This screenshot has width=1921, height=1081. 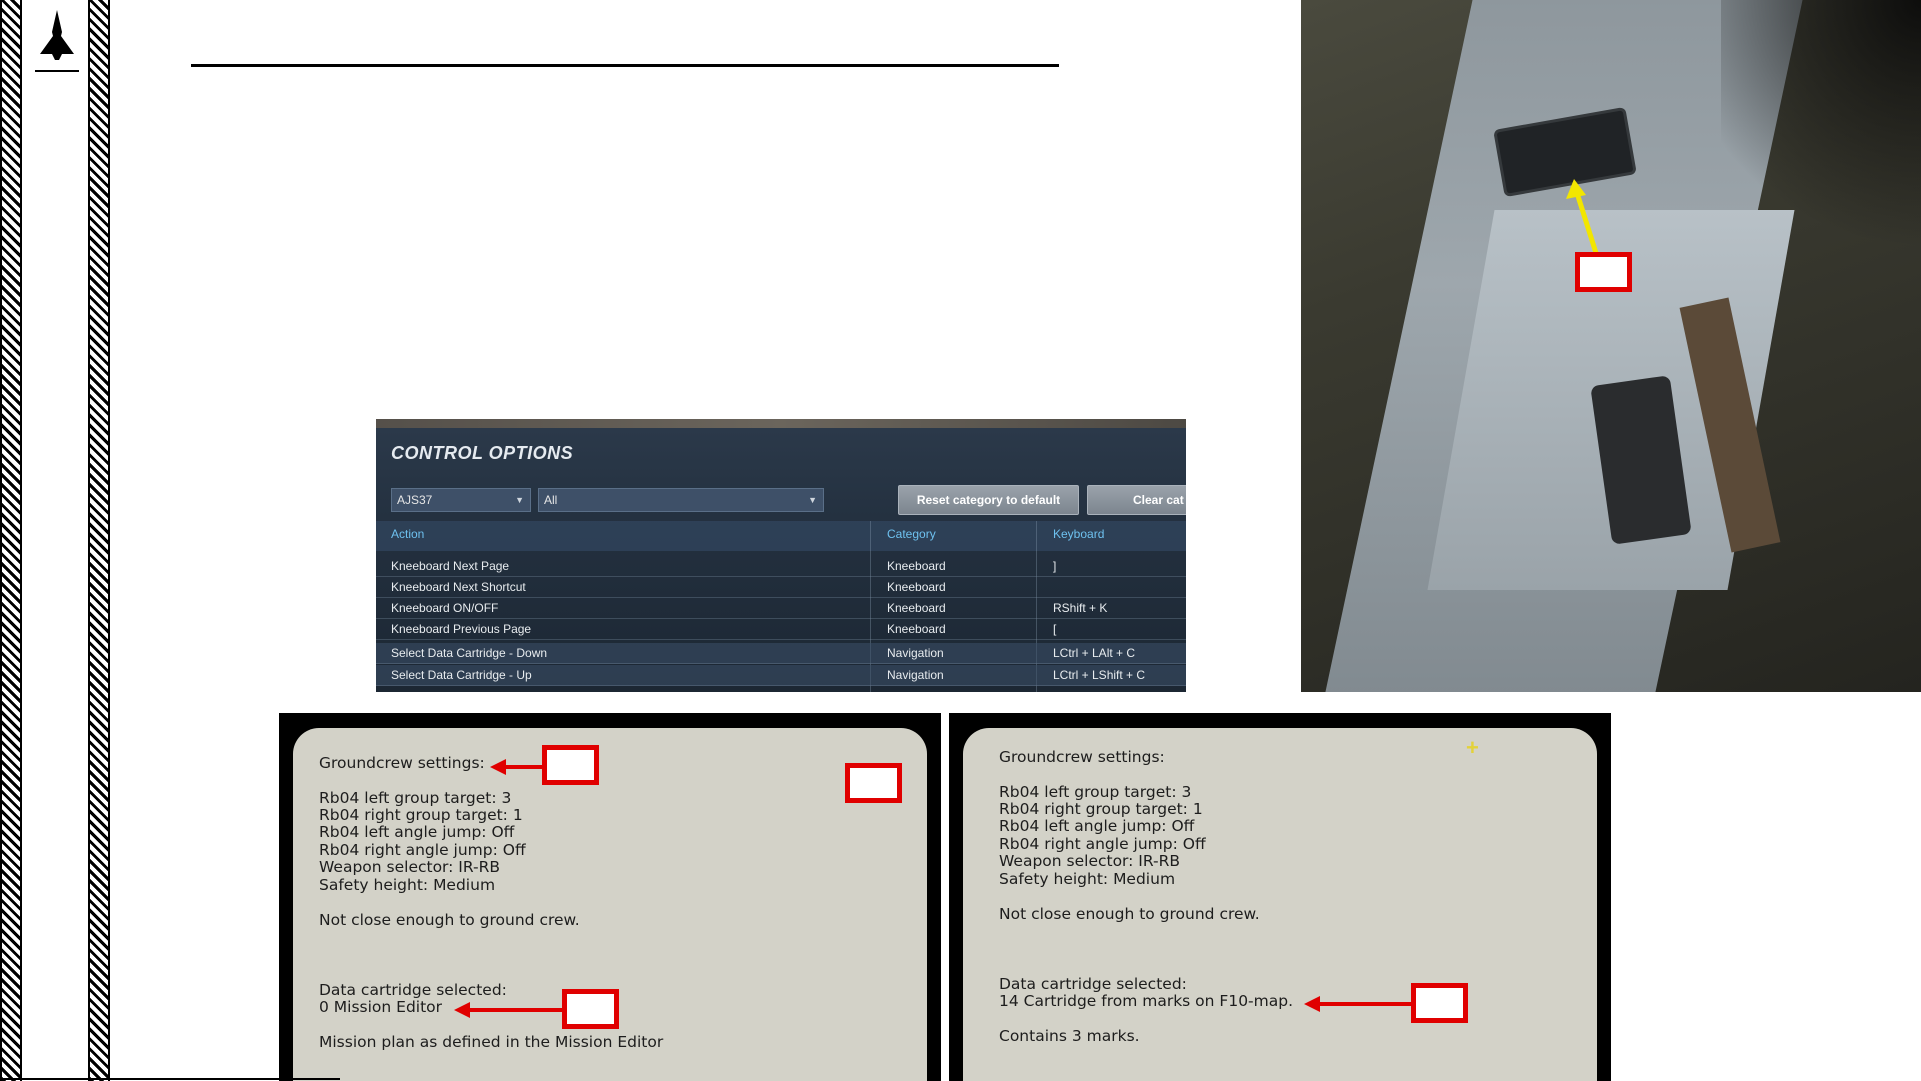 I want to click on column-header-keyboard: Keyboard, so click(x=1078, y=534).